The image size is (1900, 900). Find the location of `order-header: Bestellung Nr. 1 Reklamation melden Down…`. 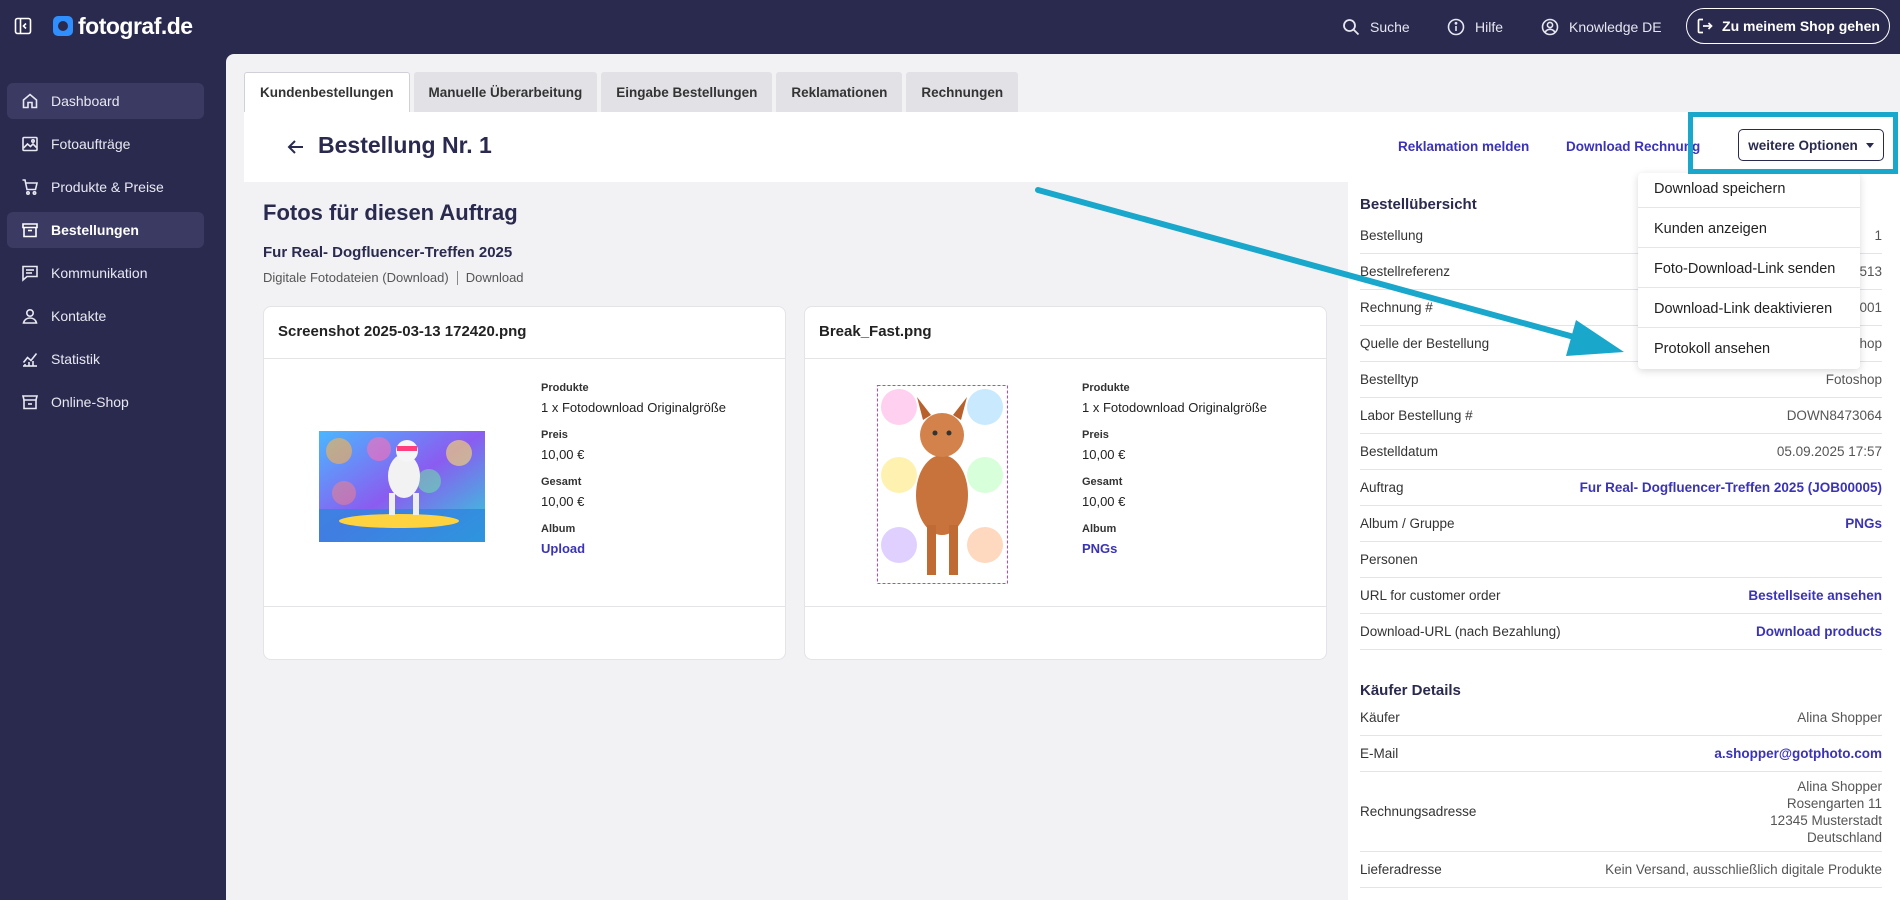

order-header: Bestellung Nr. 1 Reklamation melden Down… is located at coordinates (1072, 147).